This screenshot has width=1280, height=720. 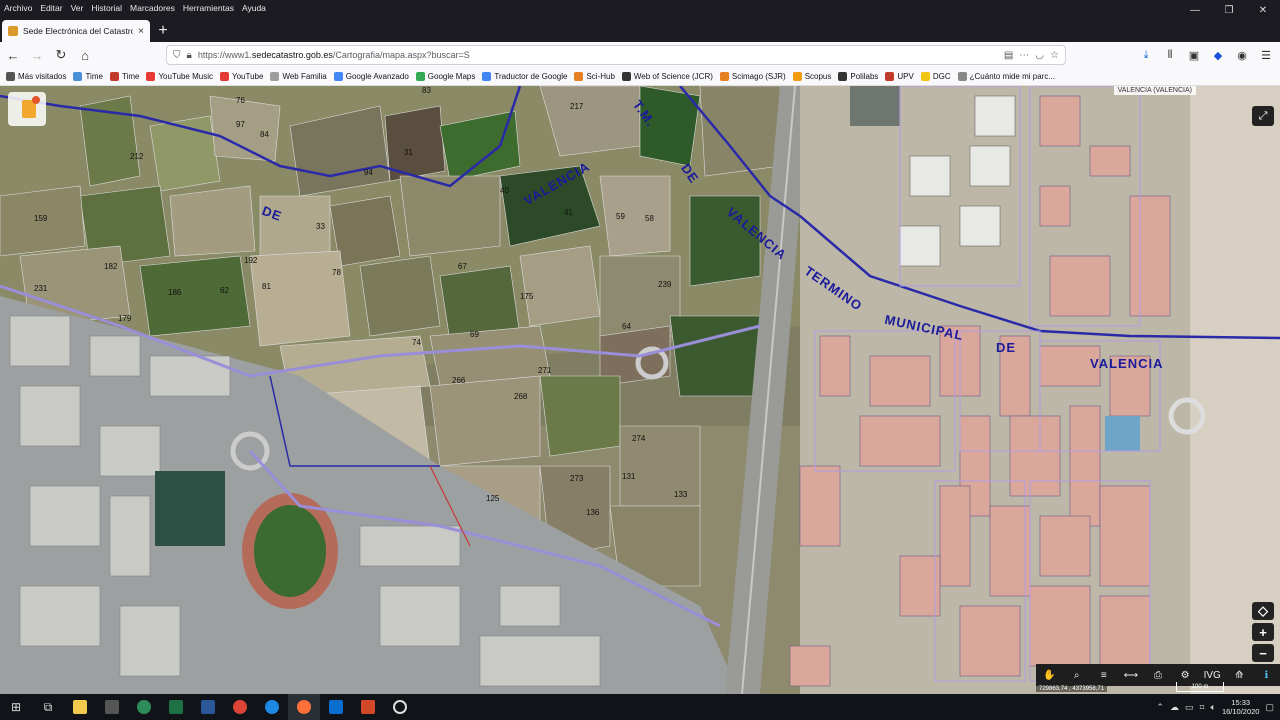 I want to click on parcel-number: 94, so click(x=368, y=172).